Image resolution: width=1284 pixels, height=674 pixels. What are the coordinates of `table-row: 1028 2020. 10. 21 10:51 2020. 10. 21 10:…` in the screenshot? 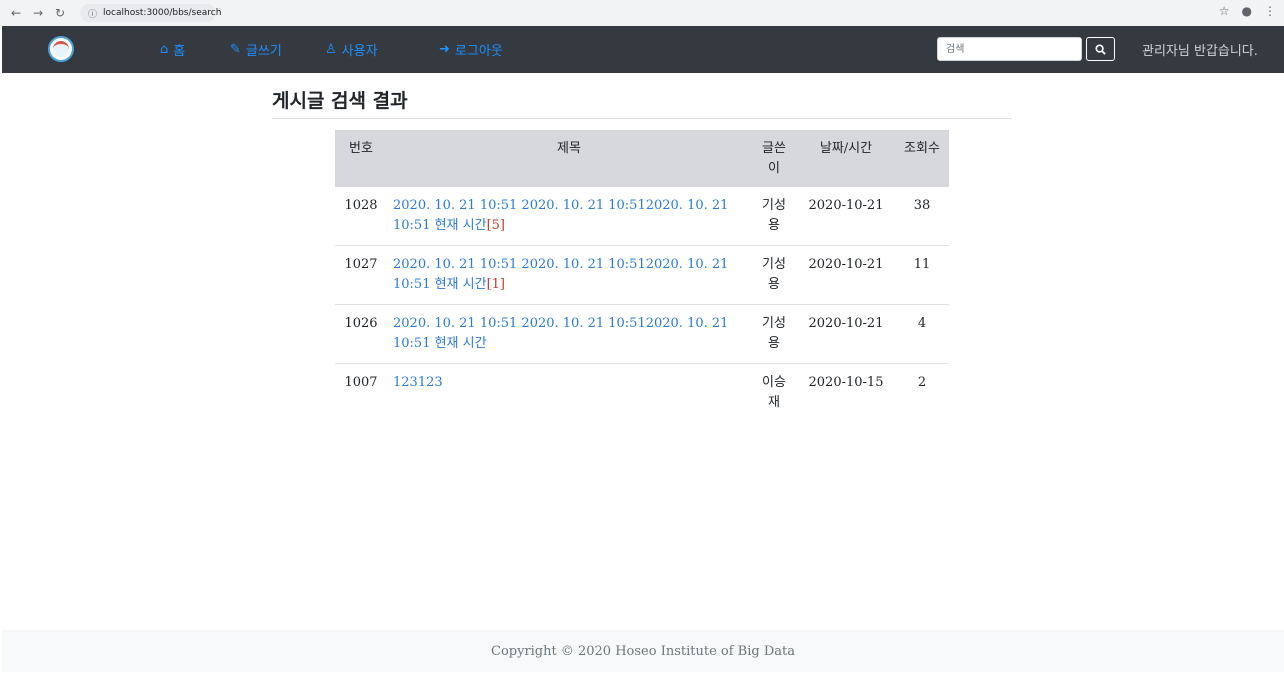 It's located at (642, 216).